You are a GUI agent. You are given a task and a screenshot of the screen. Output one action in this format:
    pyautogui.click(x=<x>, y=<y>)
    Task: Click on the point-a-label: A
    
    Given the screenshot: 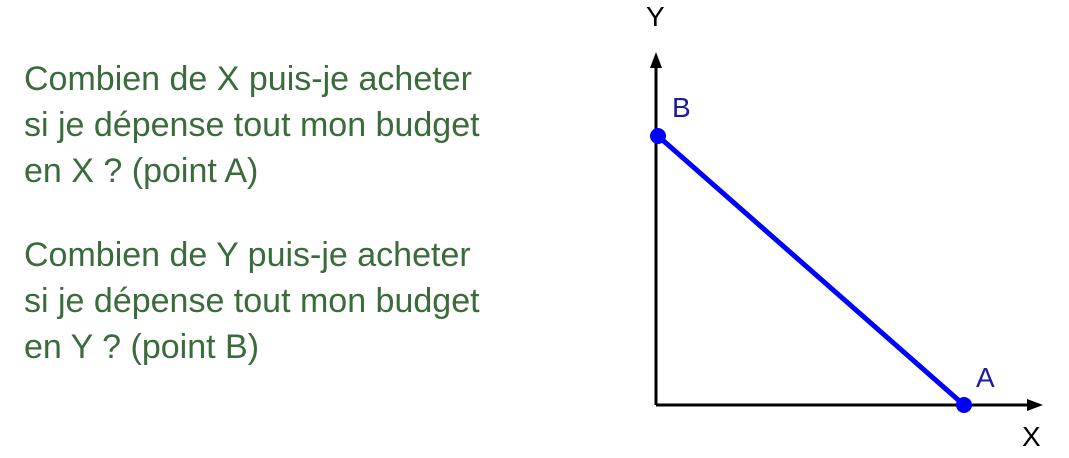 What is the action you would take?
    pyautogui.click(x=985, y=377)
    